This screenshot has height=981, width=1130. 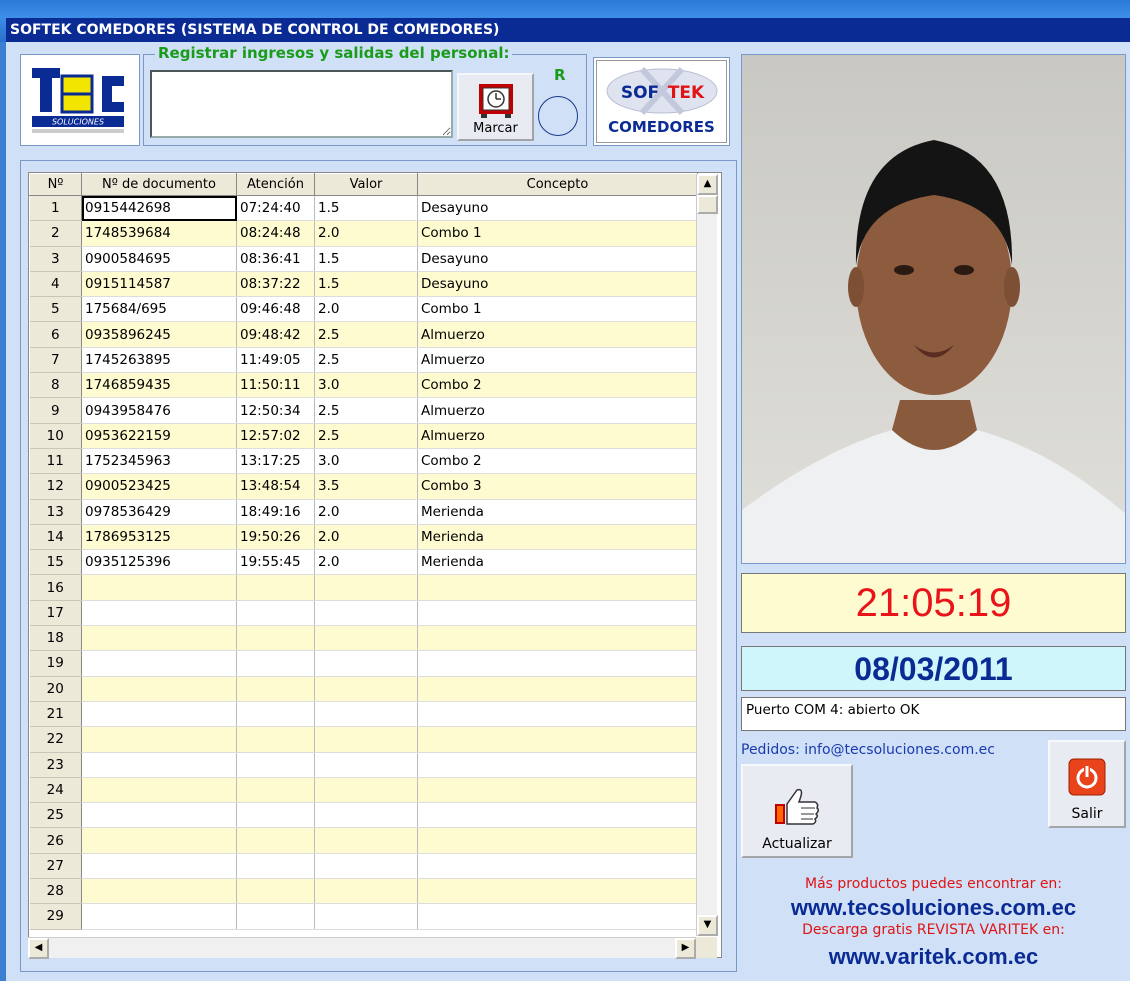 I want to click on scroll-down-icon: ▼, so click(x=707, y=925).